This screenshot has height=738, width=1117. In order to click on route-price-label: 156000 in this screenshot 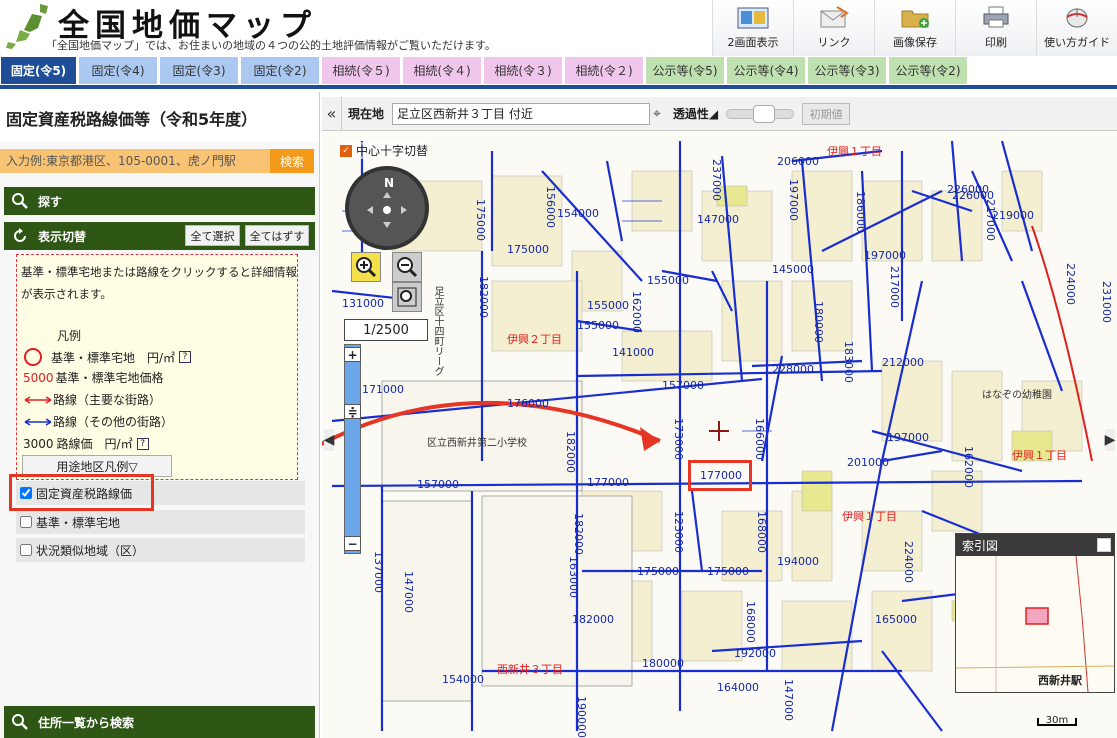, I will do `click(550, 207)`.